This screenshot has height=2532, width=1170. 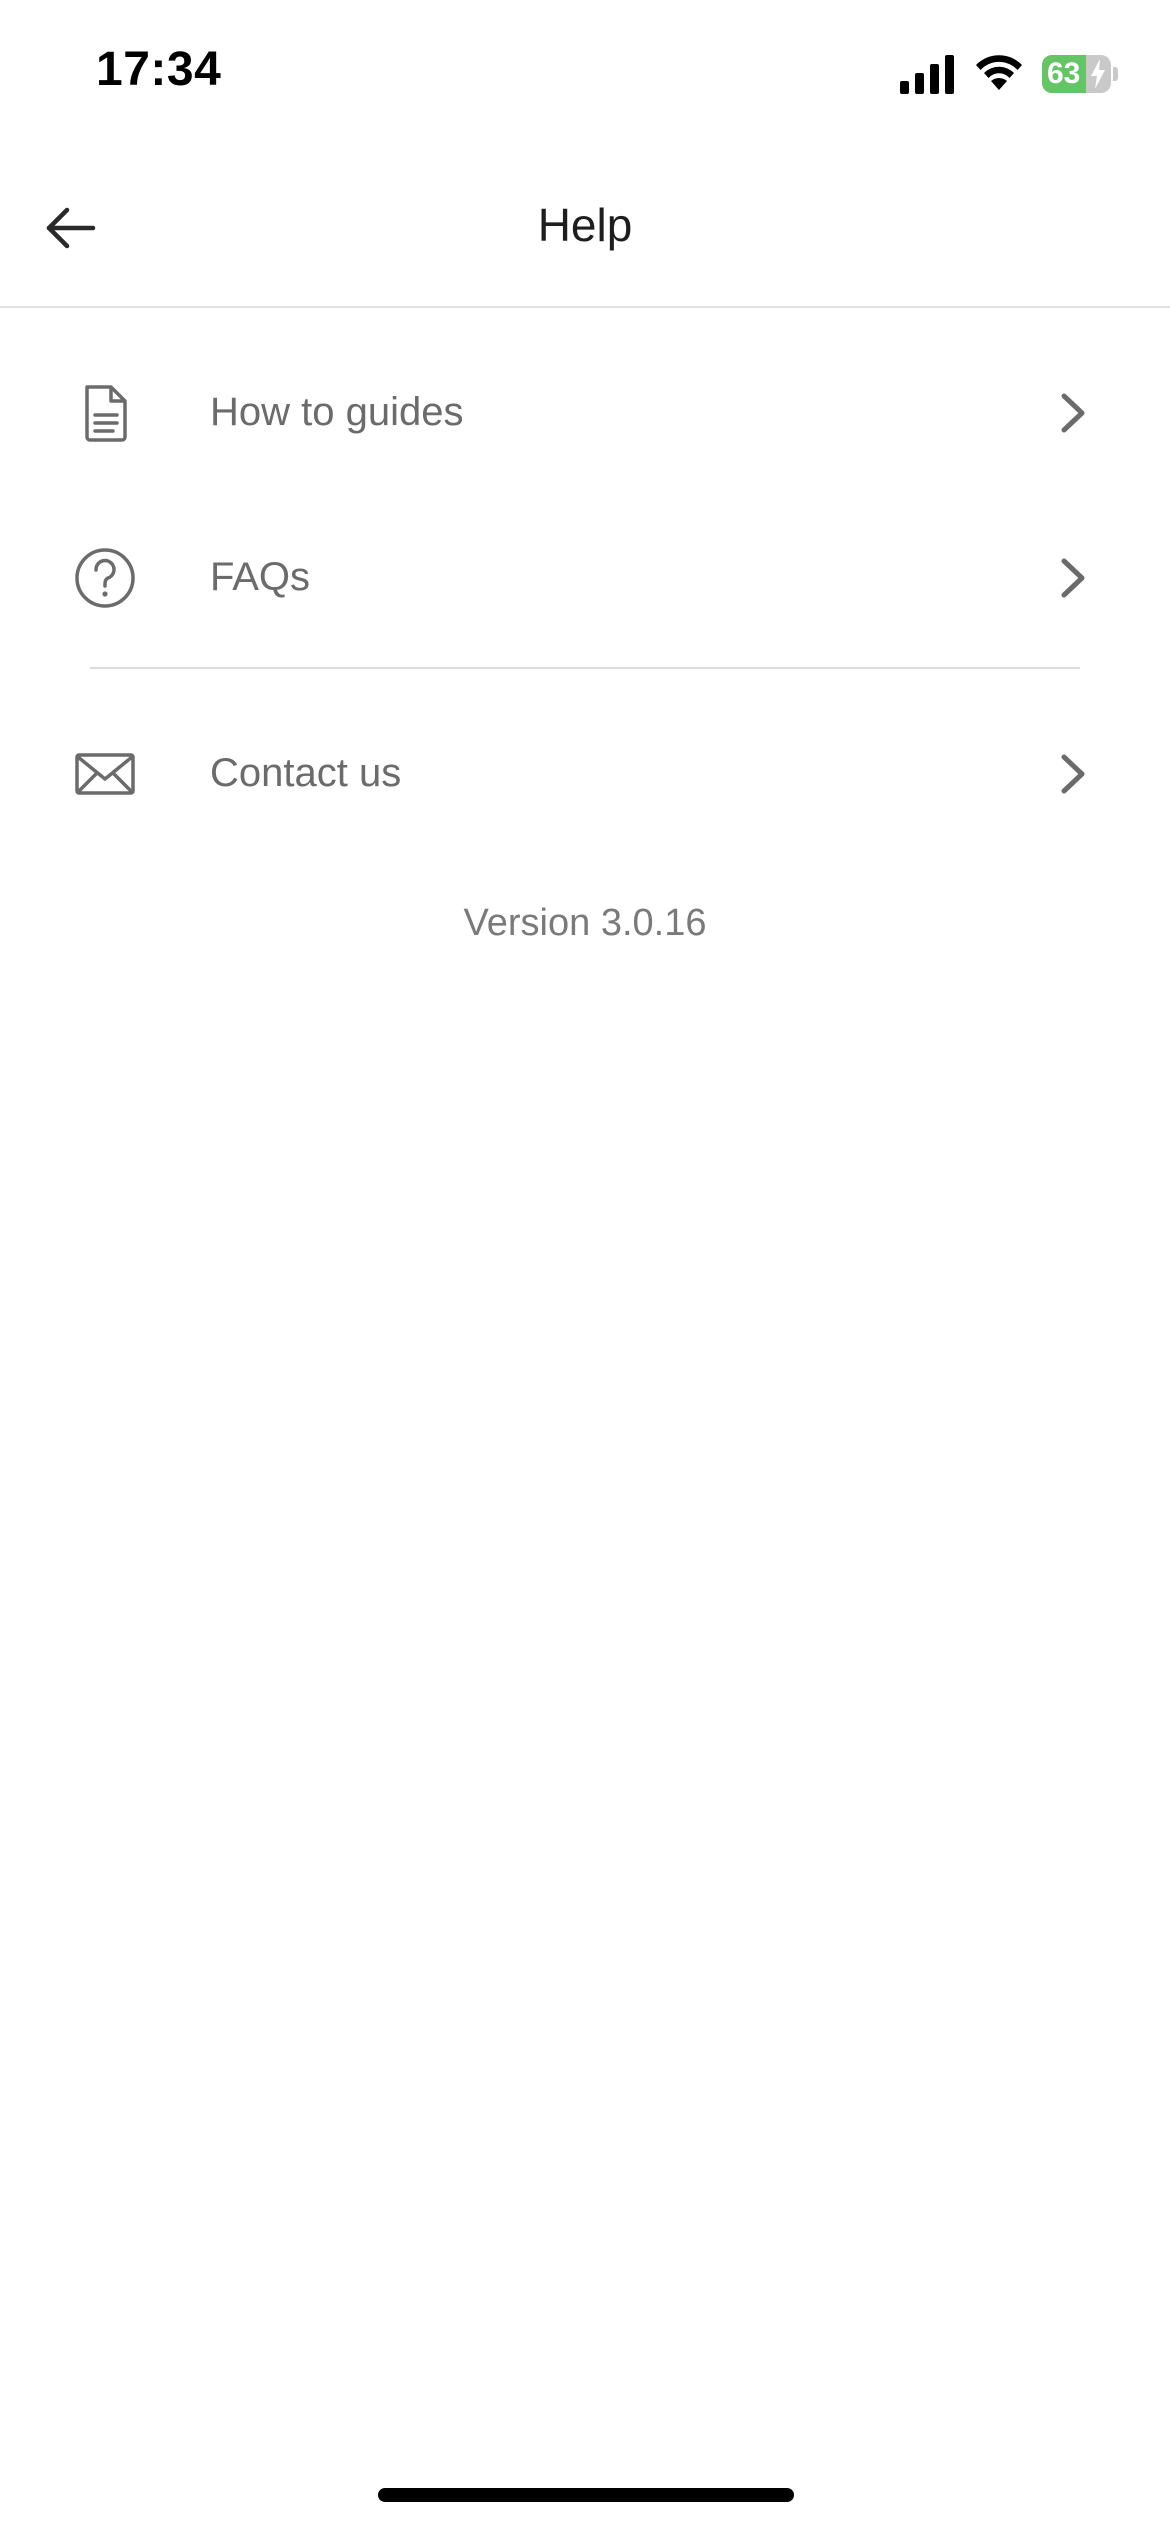 I want to click on menu-item-label: FAQs, so click(x=260, y=577).